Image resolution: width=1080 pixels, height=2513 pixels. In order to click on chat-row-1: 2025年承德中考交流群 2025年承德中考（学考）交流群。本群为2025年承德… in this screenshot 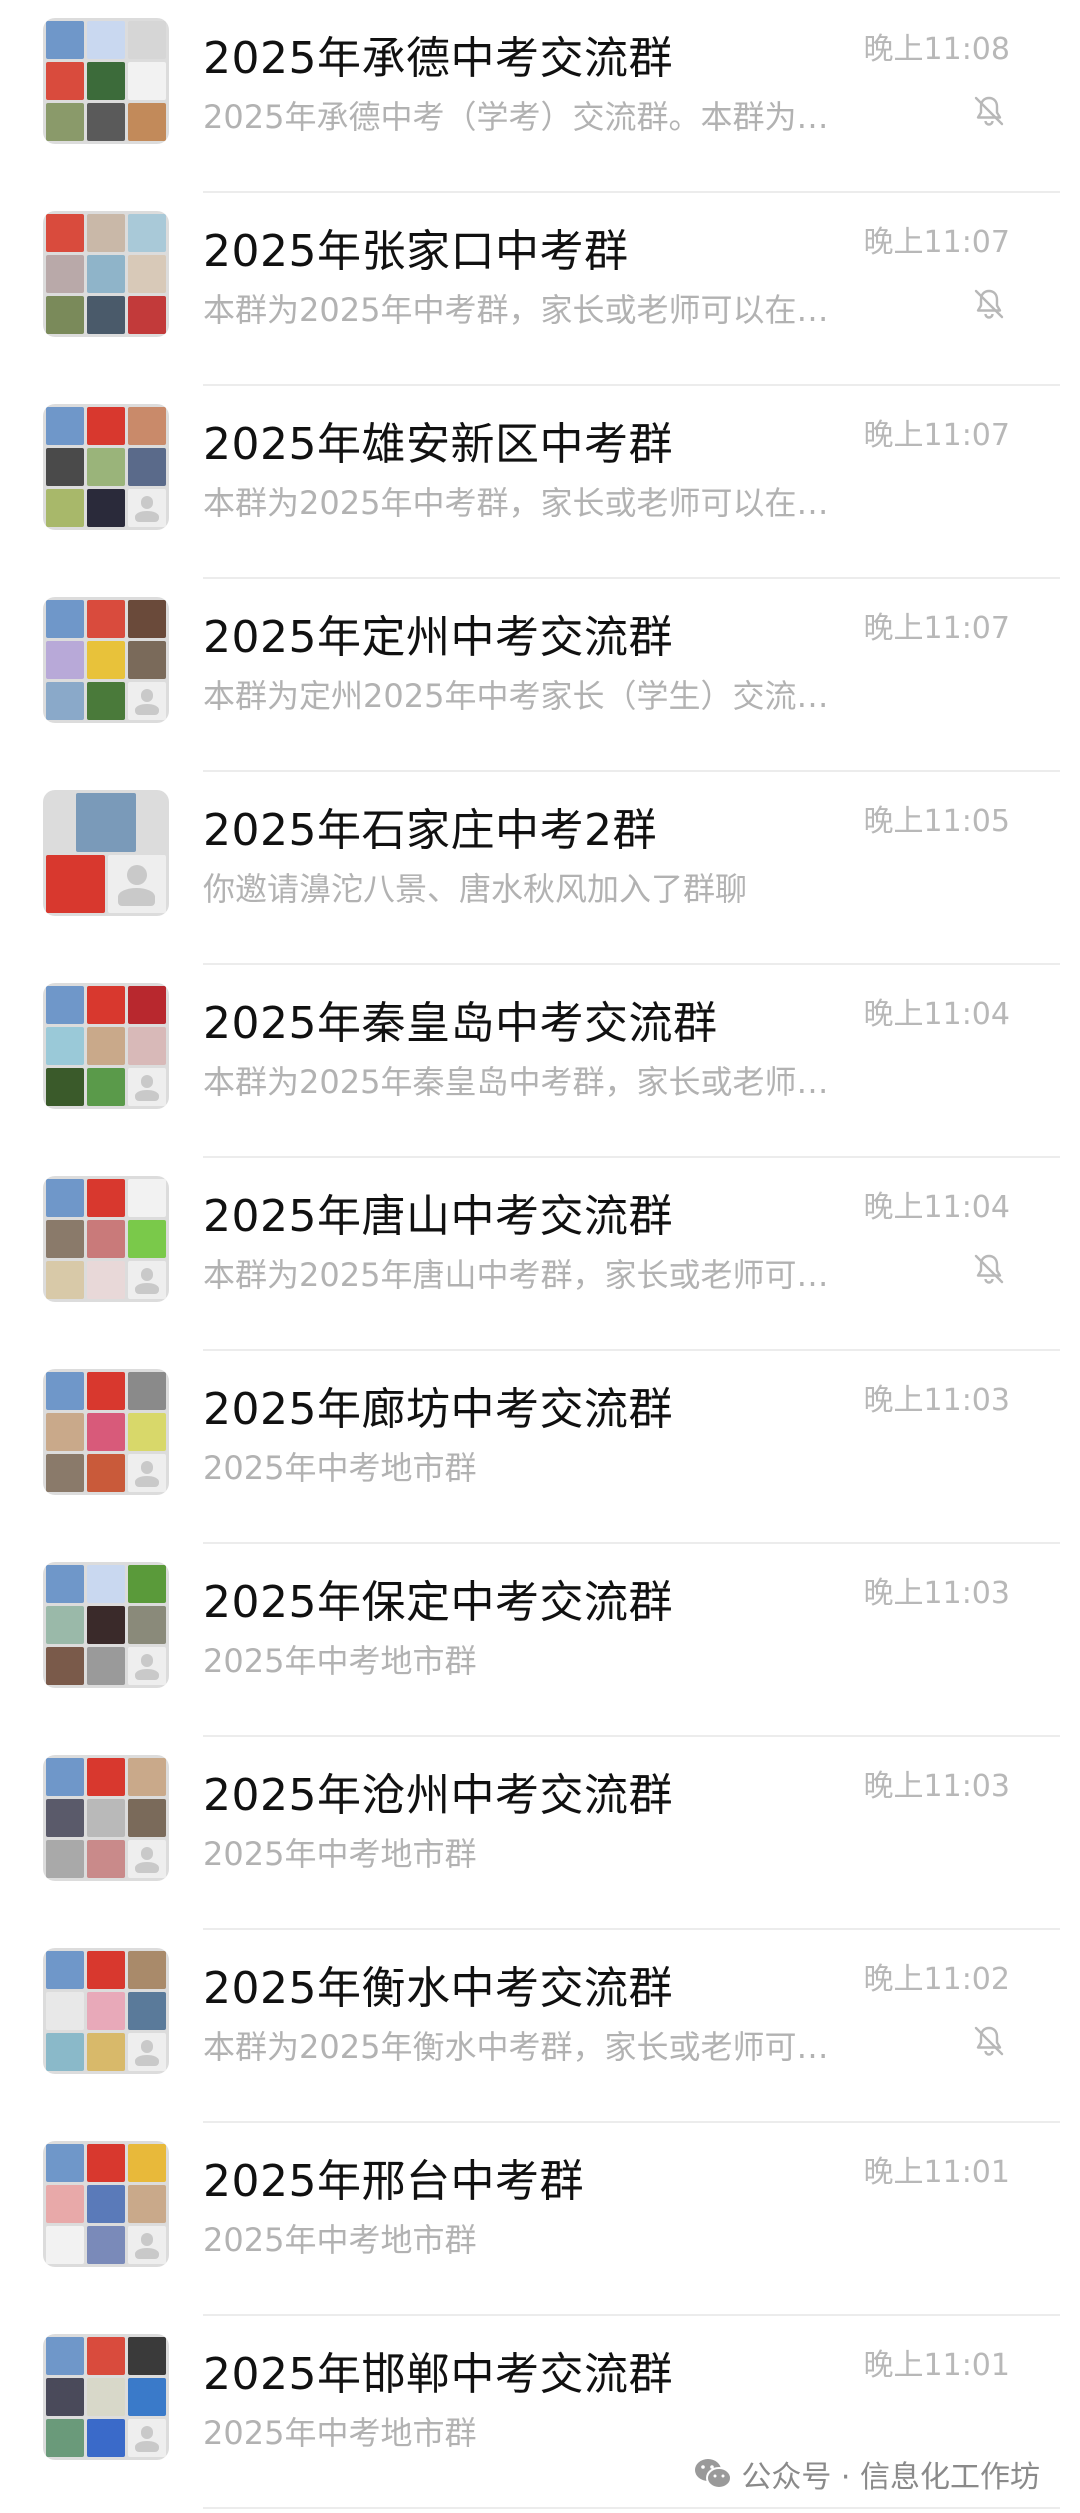, I will do `click(540, 96)`.